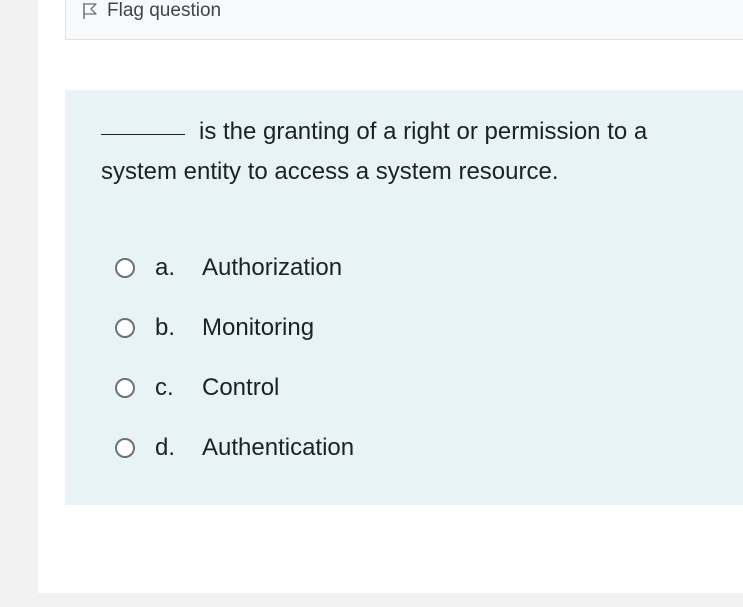  I want to click on answer-option-d: d. Authentication, so click(234, 448).